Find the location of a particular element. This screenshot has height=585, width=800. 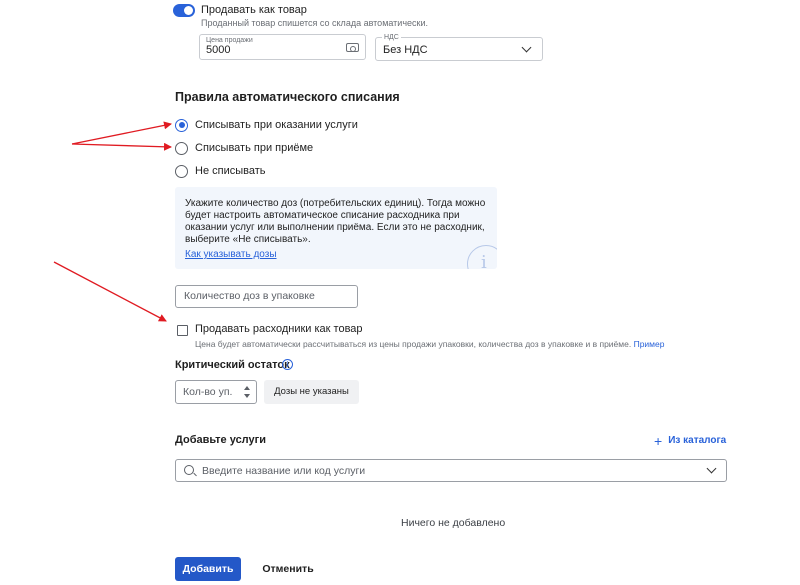

sell-consumables-checkbox is located at coordinates (182, 330).